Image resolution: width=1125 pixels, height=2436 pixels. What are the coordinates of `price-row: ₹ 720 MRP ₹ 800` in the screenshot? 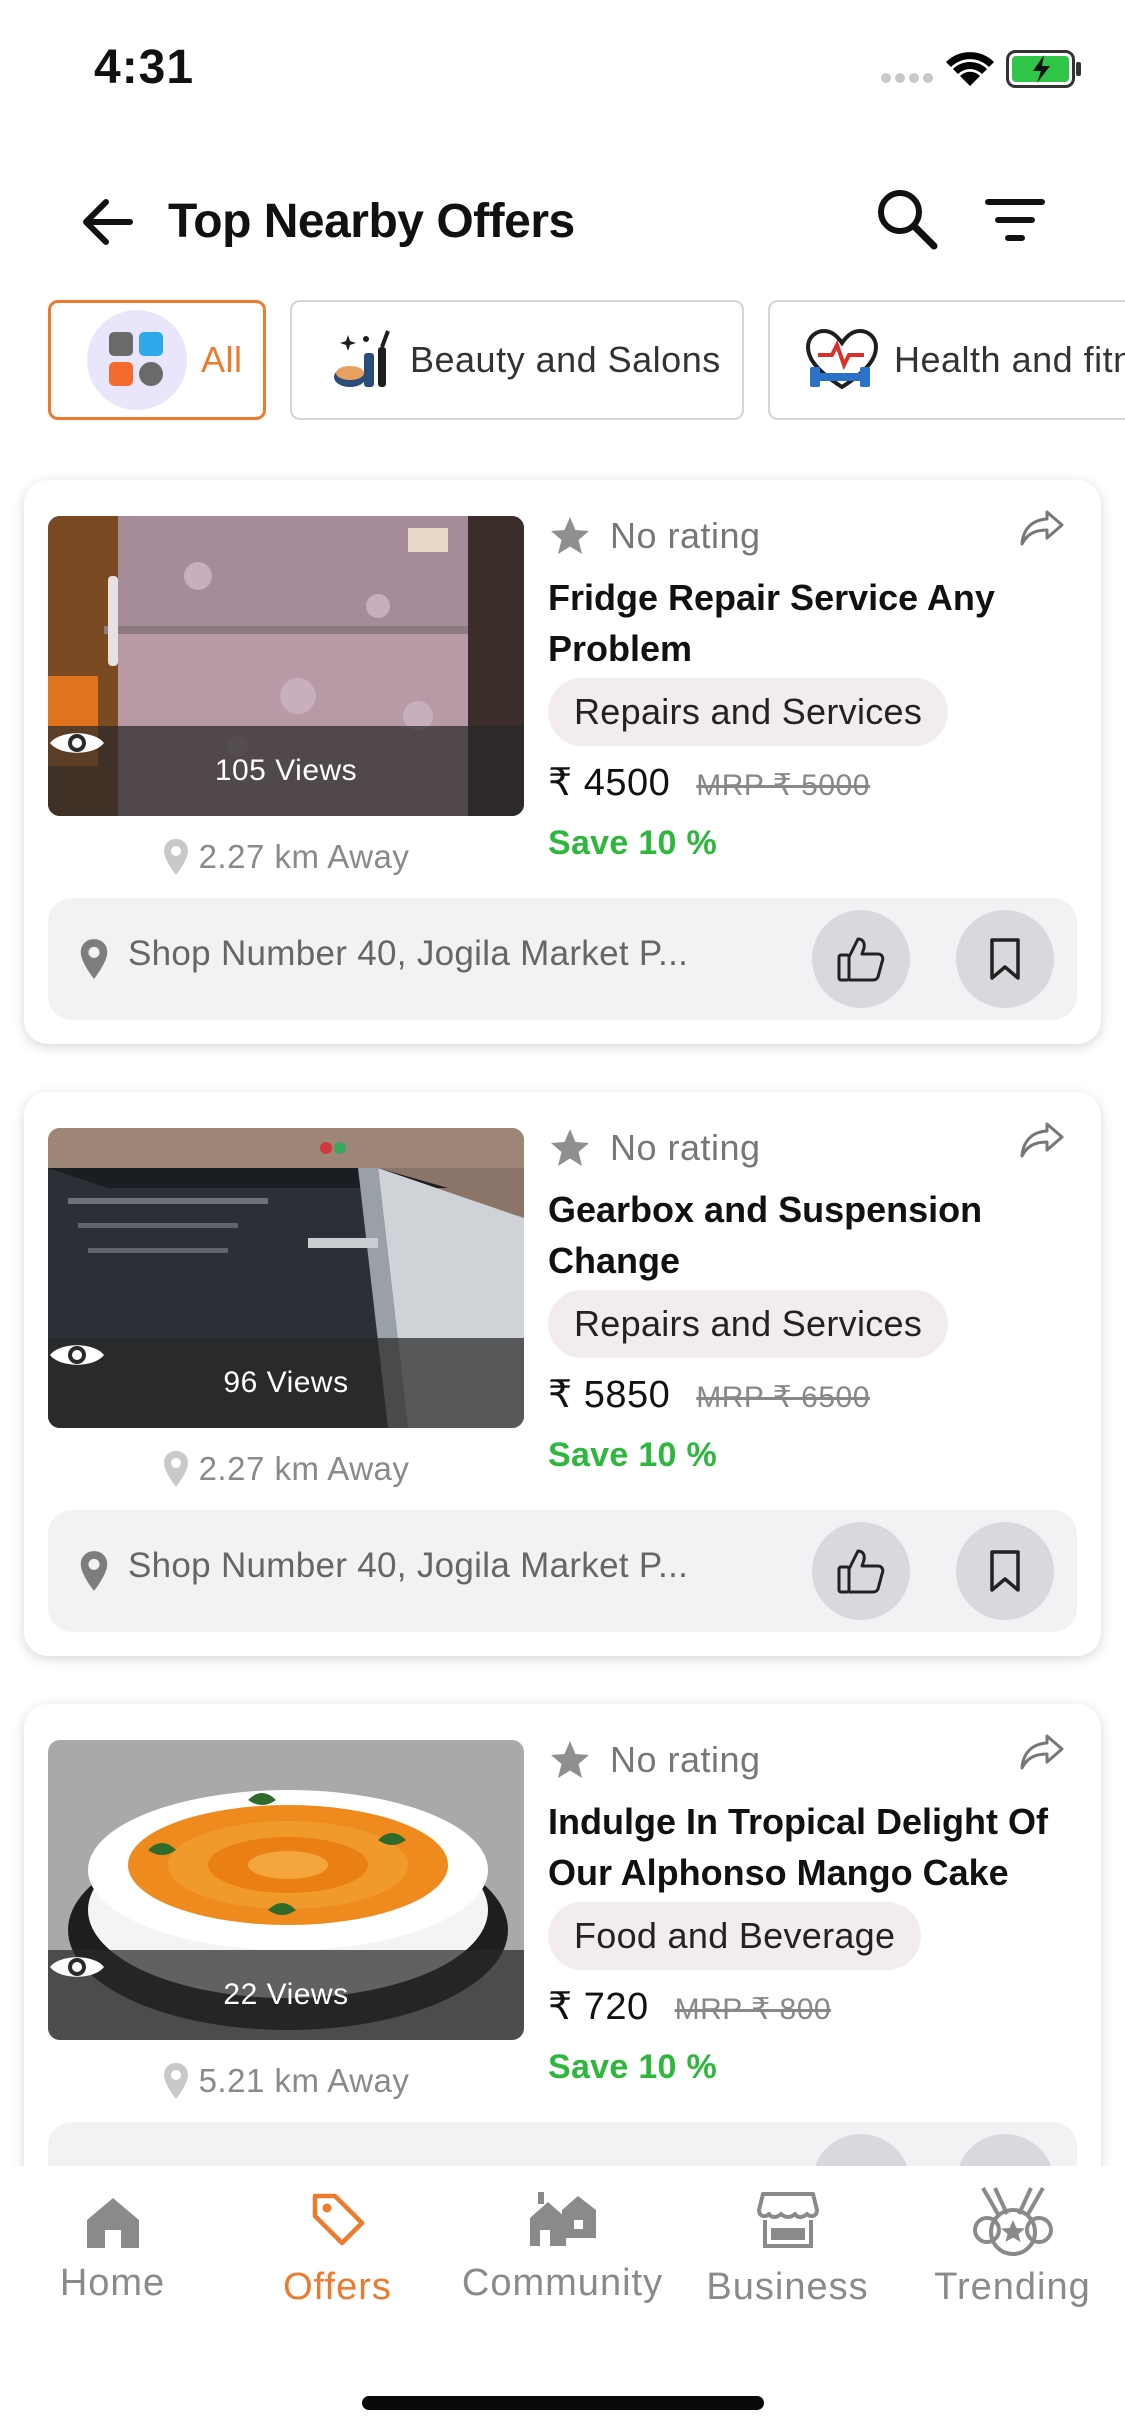 It's located at (689, 2014).